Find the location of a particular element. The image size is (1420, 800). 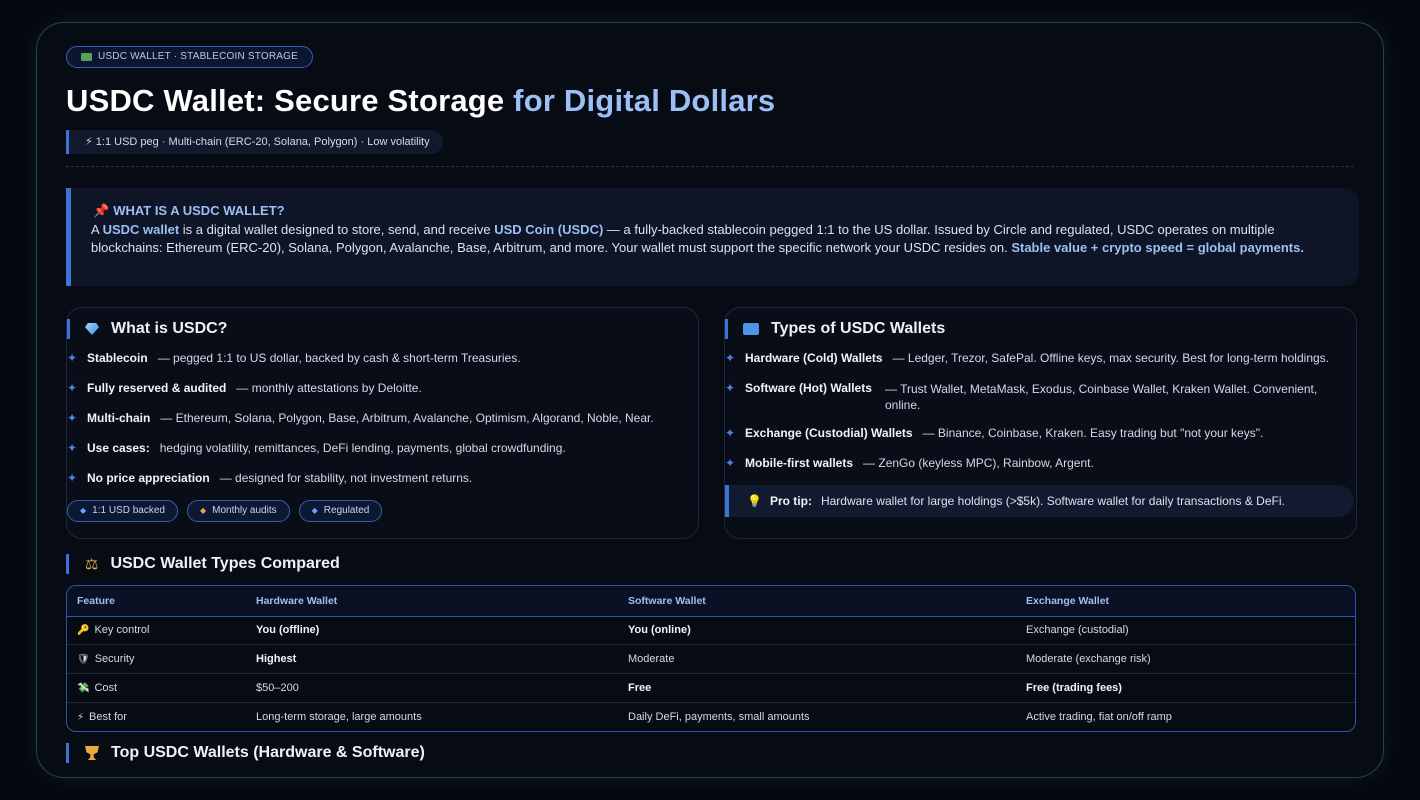

list-item-label: Multi-chain is located at coordinates (119, 418).